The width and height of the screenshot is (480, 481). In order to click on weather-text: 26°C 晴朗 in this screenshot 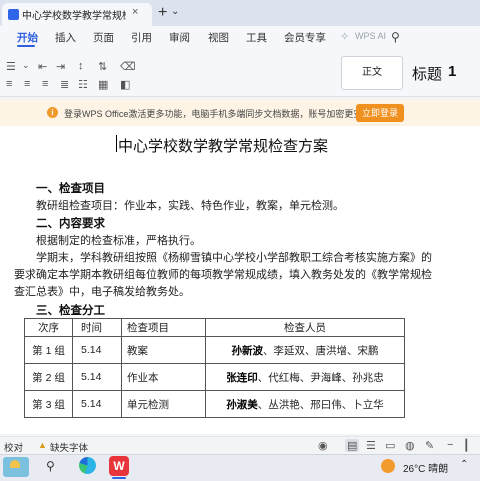, I will do `click(425, 467)`.